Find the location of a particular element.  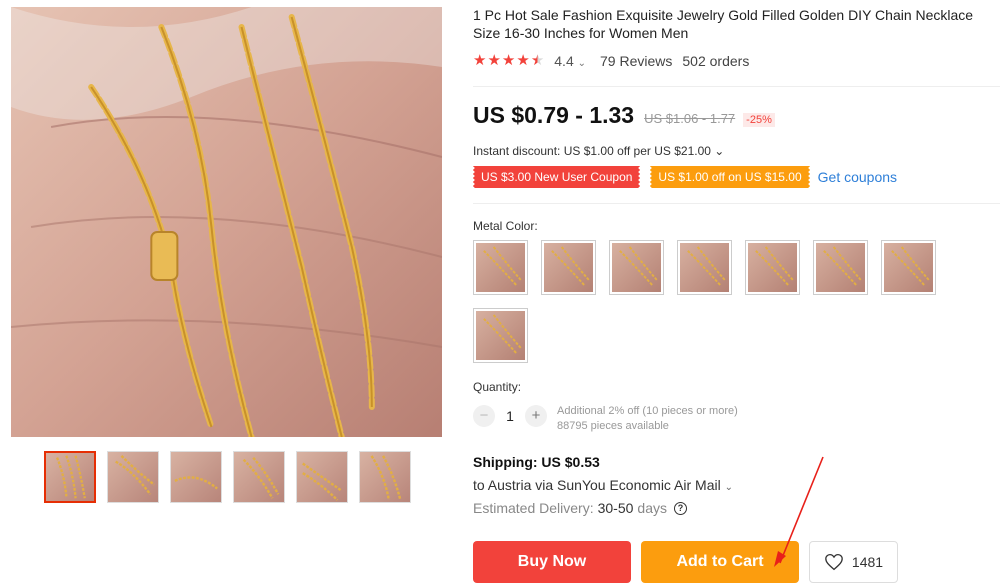

estimated-delivery-unit: days is located at coordinates (652, 508).